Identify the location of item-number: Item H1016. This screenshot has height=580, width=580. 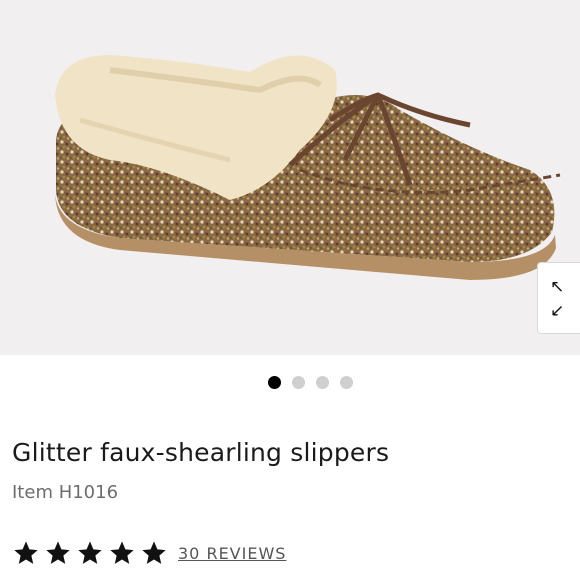
(65, 492).